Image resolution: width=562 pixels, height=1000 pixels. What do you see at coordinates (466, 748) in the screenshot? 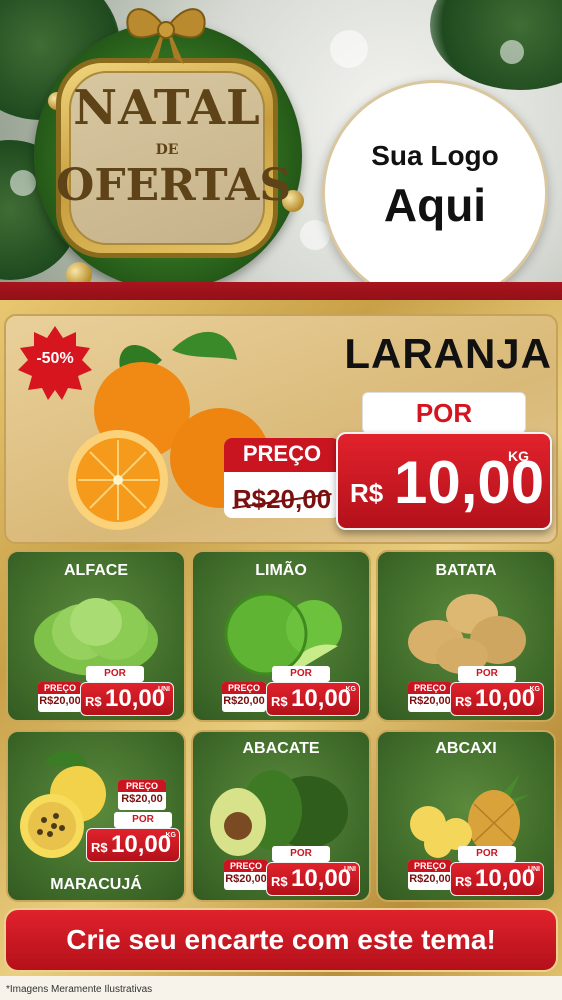
I see `product-name: ABCAXI` at bounding box center [466, 748].